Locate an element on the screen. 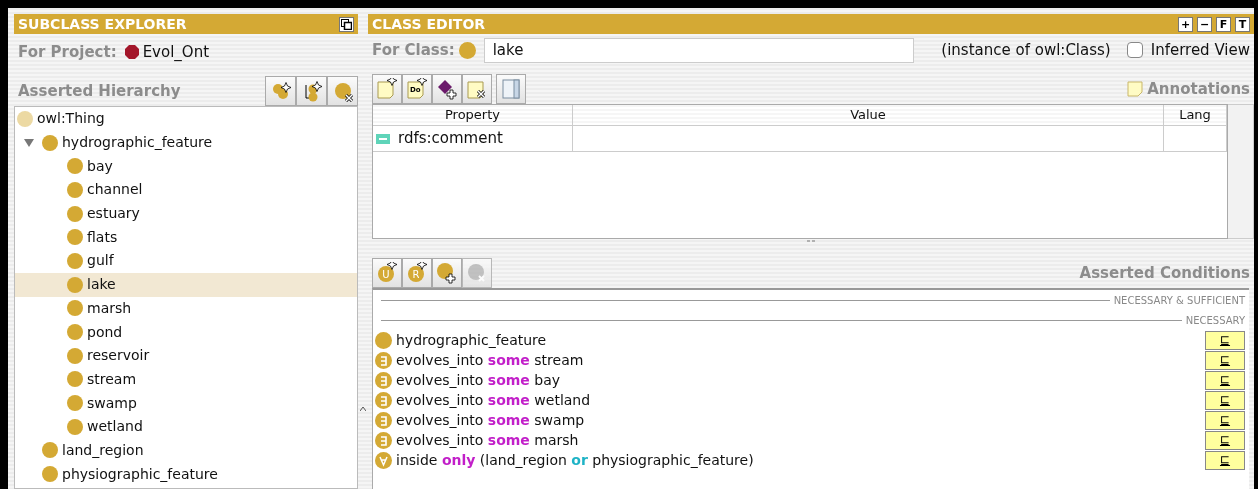 The width and height of the screenshot is (1258, 489). tree-item: pond is located at coordinates (186, 332).